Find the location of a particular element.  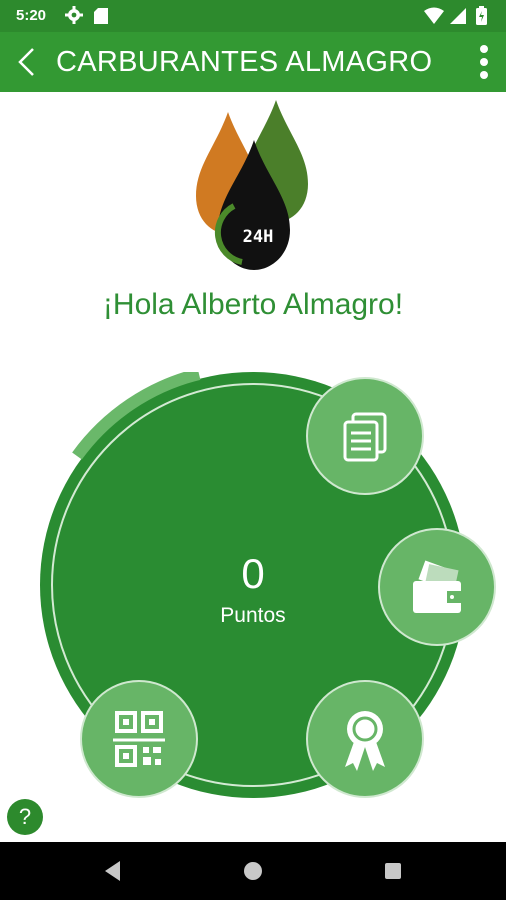

status-icons is located at coordinates (457, 18).